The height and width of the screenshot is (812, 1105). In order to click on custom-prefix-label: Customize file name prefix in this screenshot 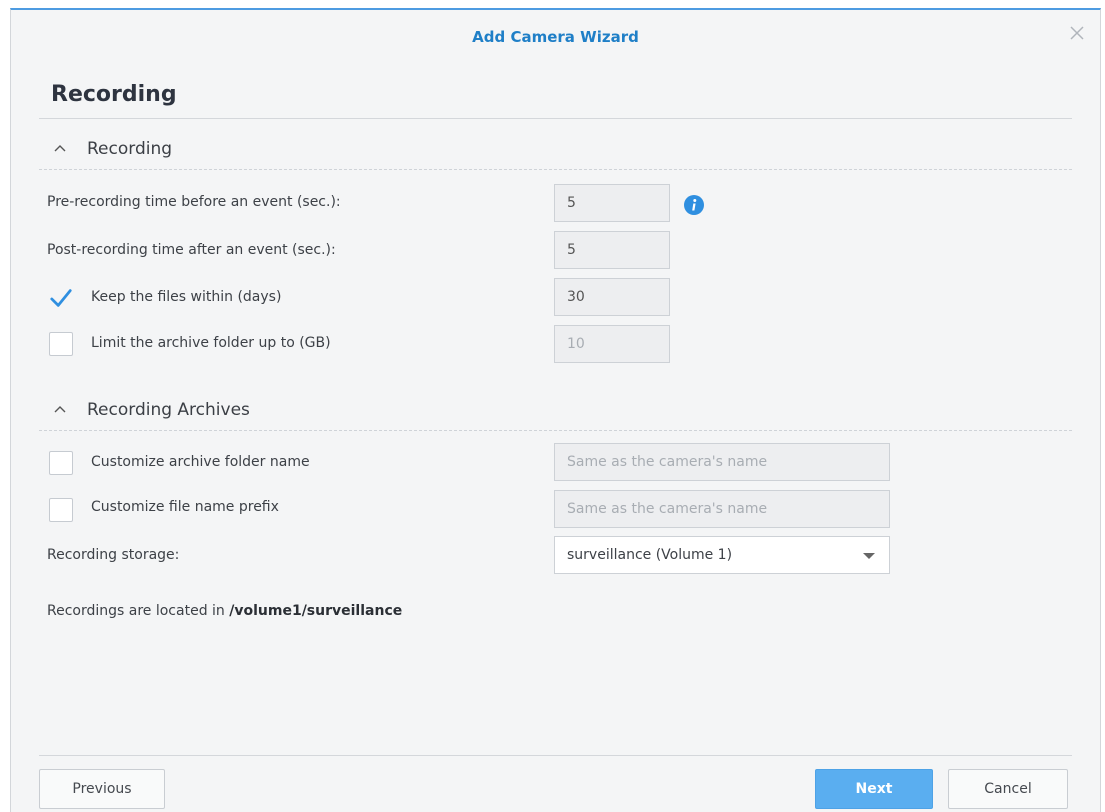, I will do `click(185, 507)`.